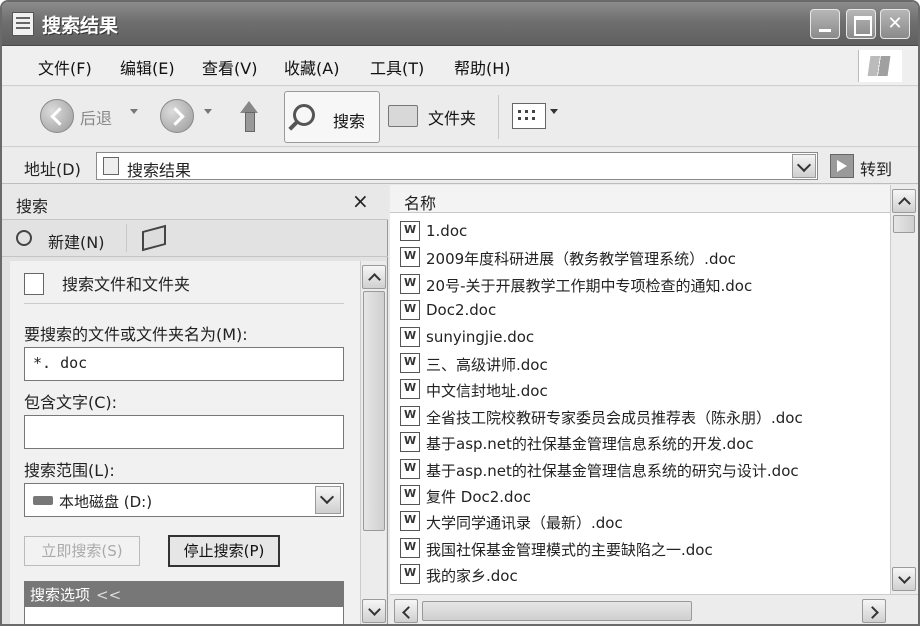  Describe the element at coordinates (328, 500) in the screenshot. I see `look-in-dropdown-button` at that location.